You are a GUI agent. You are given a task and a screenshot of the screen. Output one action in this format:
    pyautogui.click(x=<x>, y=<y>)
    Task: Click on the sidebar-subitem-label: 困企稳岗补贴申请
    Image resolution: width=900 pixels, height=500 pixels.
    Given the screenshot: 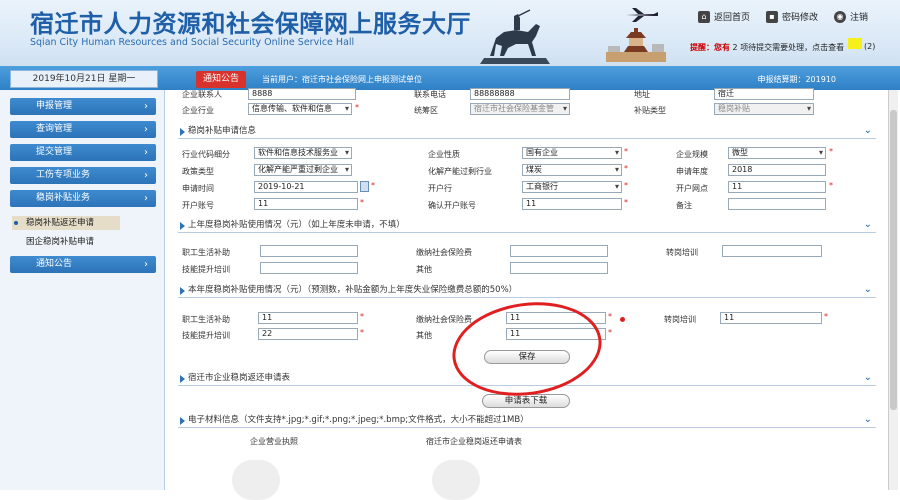 What is the action you would take?
    pyautogui.click(x=60, y=242)
    